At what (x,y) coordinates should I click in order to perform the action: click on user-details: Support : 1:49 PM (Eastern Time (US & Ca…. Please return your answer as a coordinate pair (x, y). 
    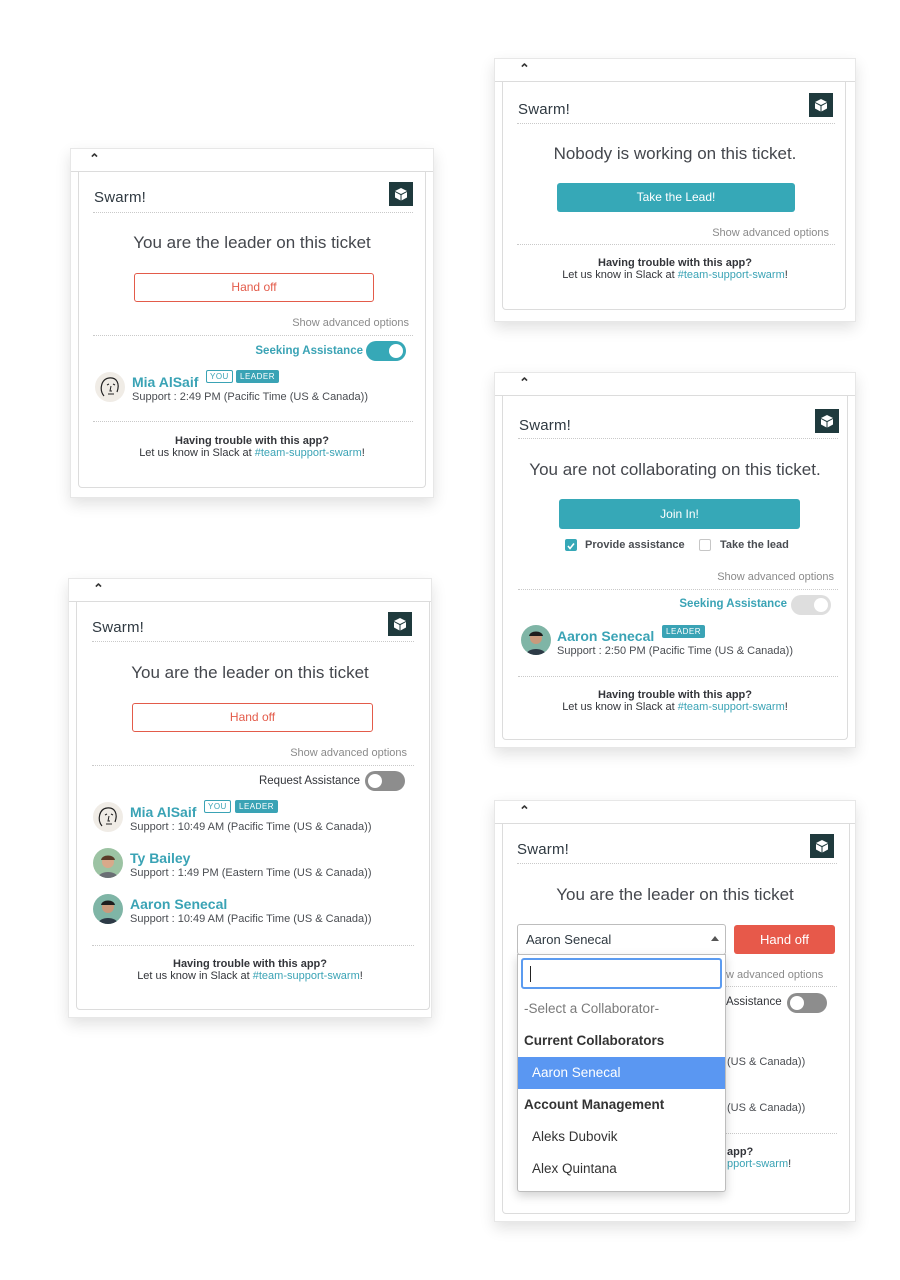
    Looking at the image, I should click on (251, 873).